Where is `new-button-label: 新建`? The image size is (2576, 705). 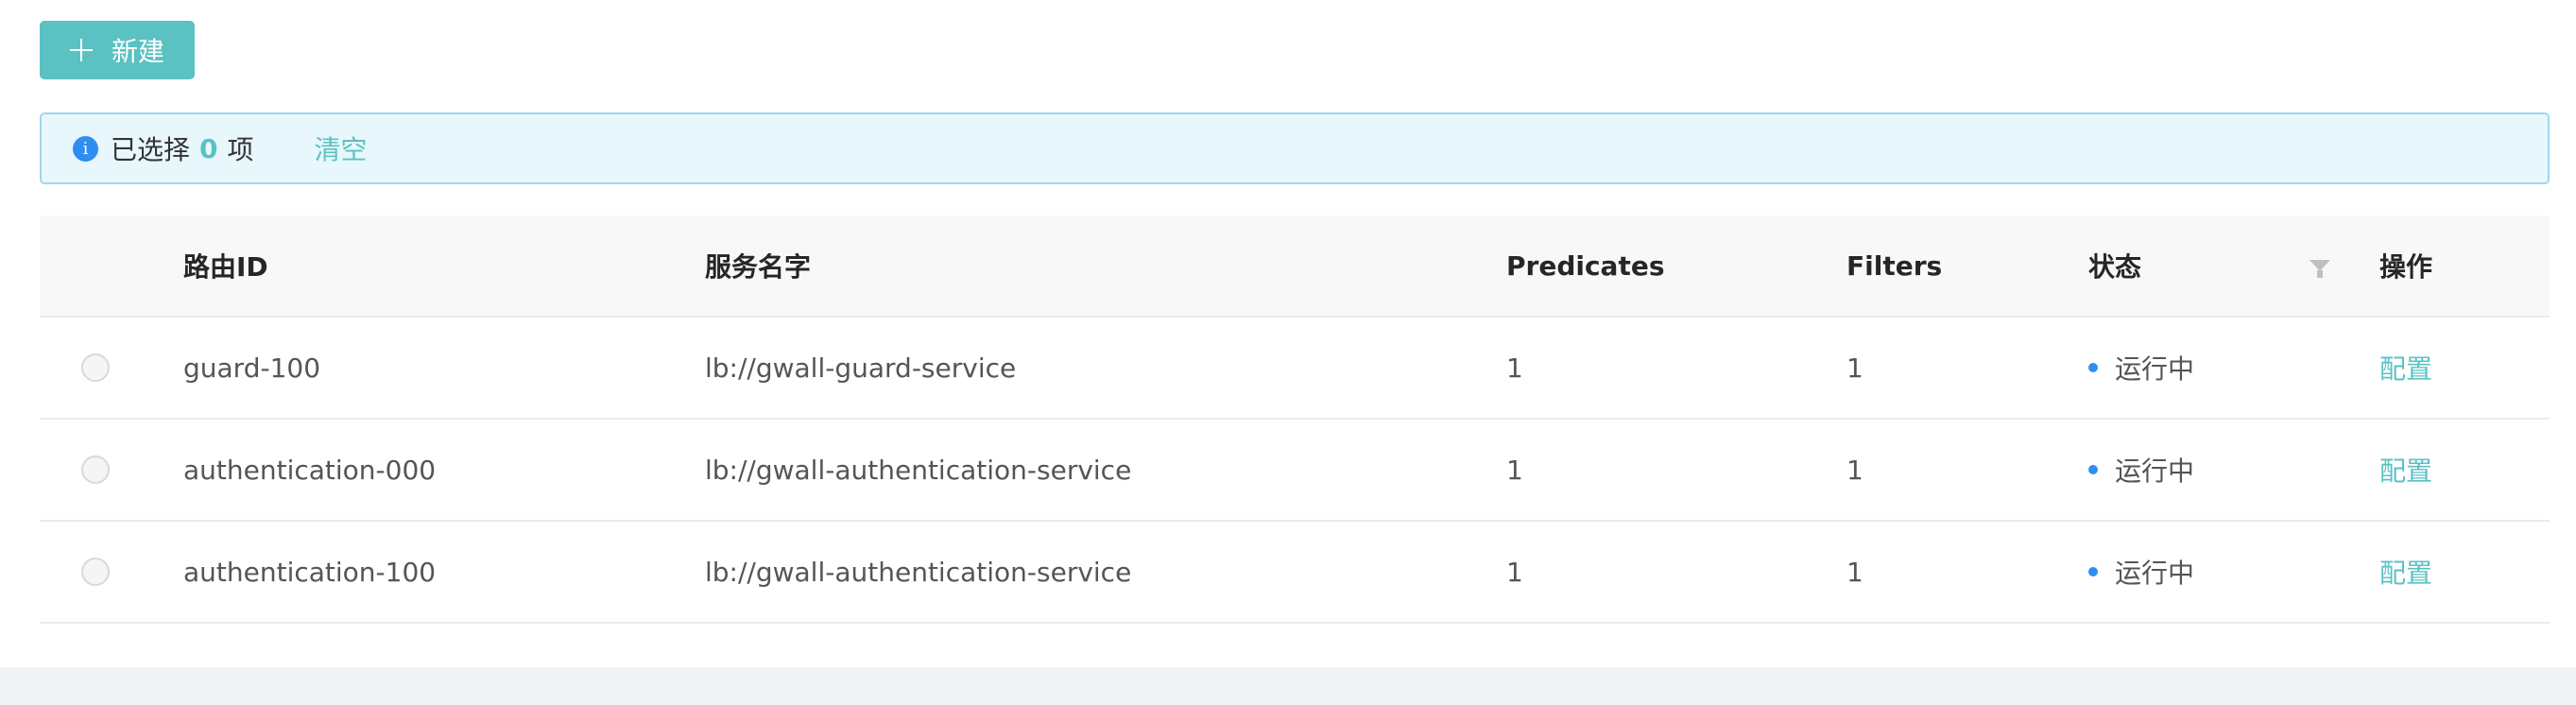 new-button-label: 新建 is located at coordinates (138, 51).